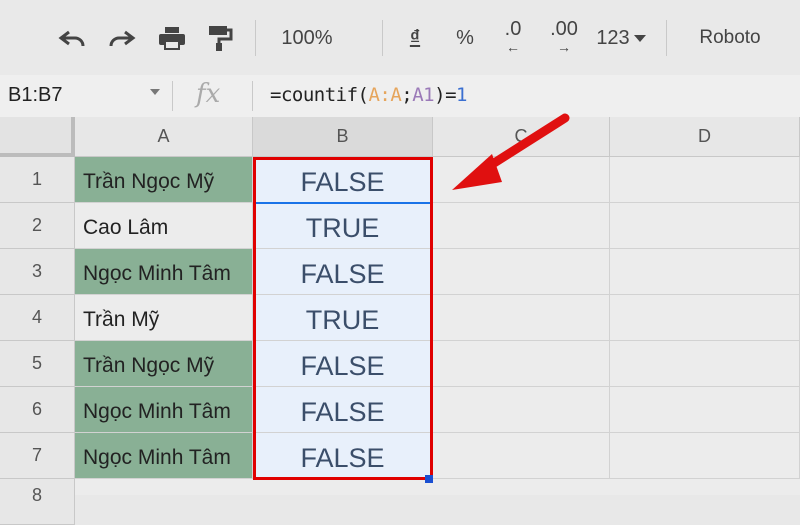 This screenshot has width=800, height=525. I want to click on paint-format-icon, so click(220, 38).